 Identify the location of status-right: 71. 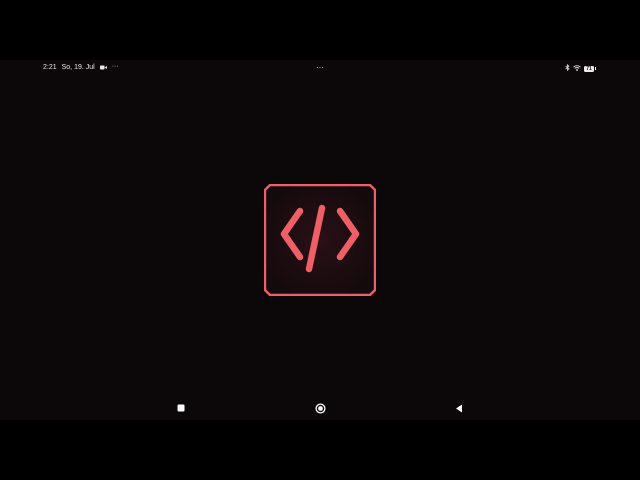
(580, 68).